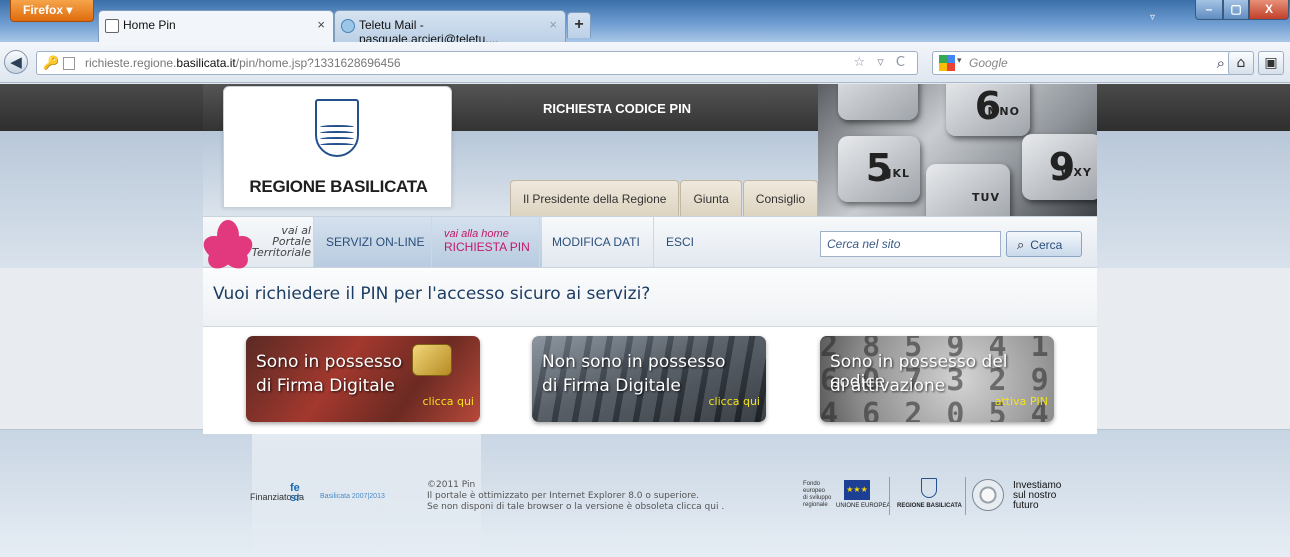 This screenshot has height=557, width=1290. What do you see at coordinates (432, 360) in the screenshot?
I see `smartcard-chip-icon` at bounding box center [432, 360].